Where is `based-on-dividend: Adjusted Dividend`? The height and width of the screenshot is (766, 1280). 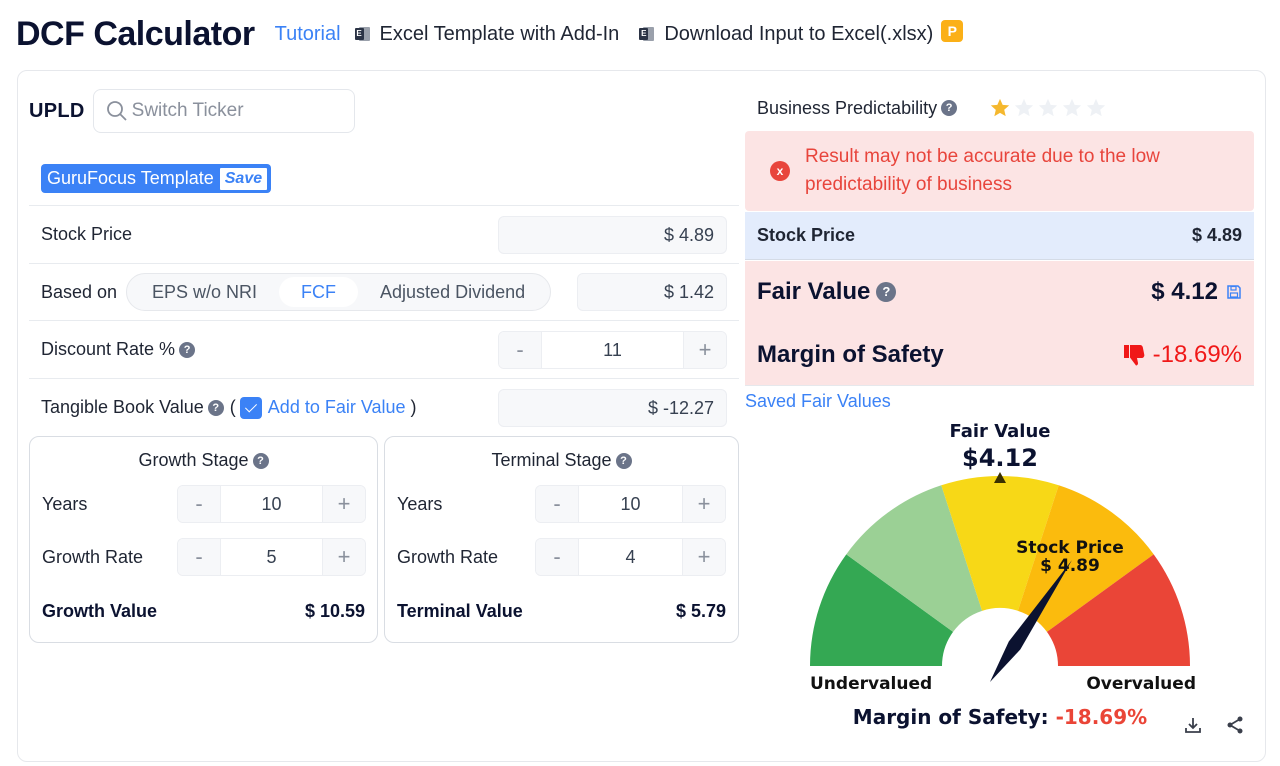
based-on-dividend: Adjusted Dividend is located at coordinates (452, 292).